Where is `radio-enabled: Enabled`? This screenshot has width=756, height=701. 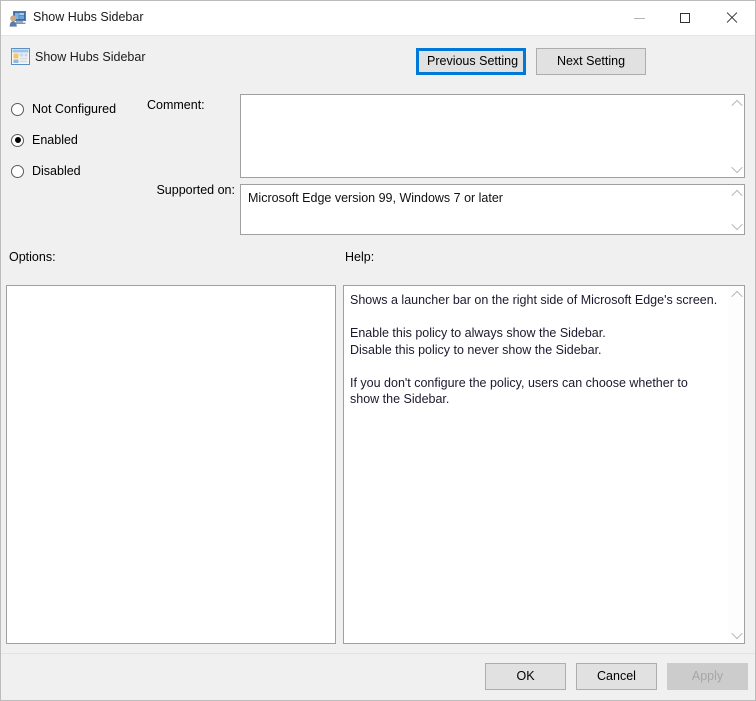
radio-enabled: Enabled is located at coordinates (44, 140).